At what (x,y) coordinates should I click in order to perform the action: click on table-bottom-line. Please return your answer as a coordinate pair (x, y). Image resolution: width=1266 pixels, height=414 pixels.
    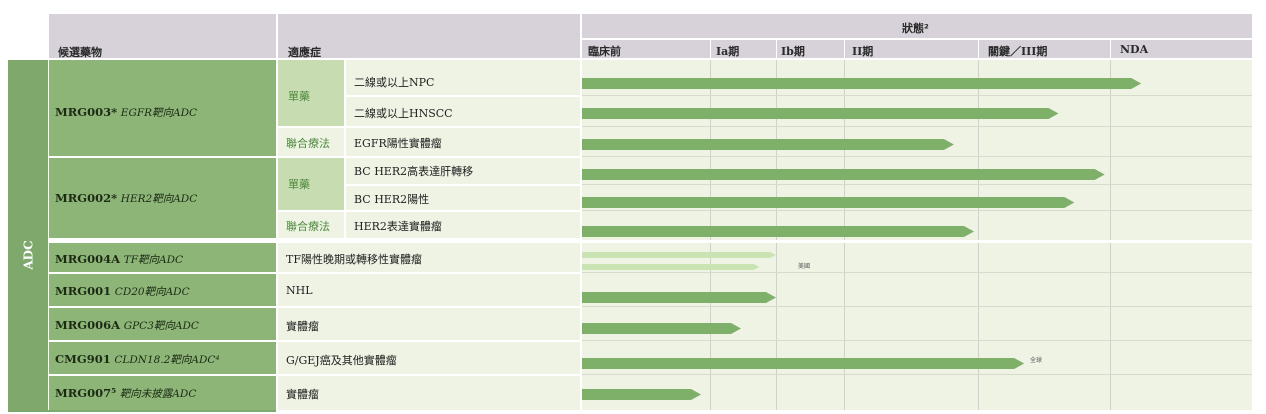
    Looking at the image, I should click on (142, 411).